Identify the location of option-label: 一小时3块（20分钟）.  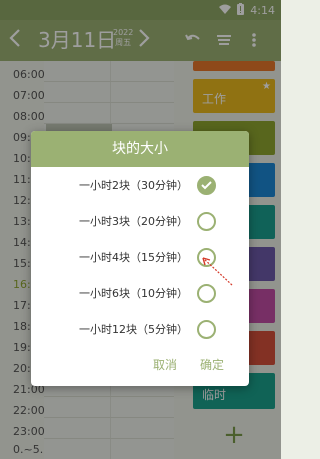
(133, 221).